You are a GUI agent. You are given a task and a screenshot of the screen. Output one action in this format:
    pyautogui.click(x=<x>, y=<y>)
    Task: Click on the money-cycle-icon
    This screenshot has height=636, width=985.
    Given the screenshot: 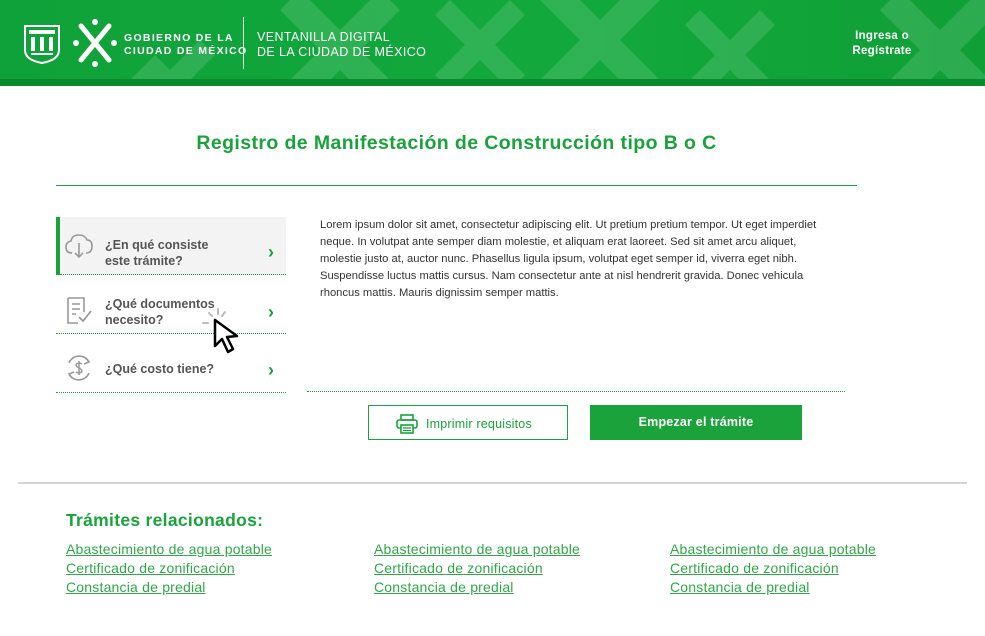 What is the action you would take?
    pyautogui.click(x=79, y=368)
    